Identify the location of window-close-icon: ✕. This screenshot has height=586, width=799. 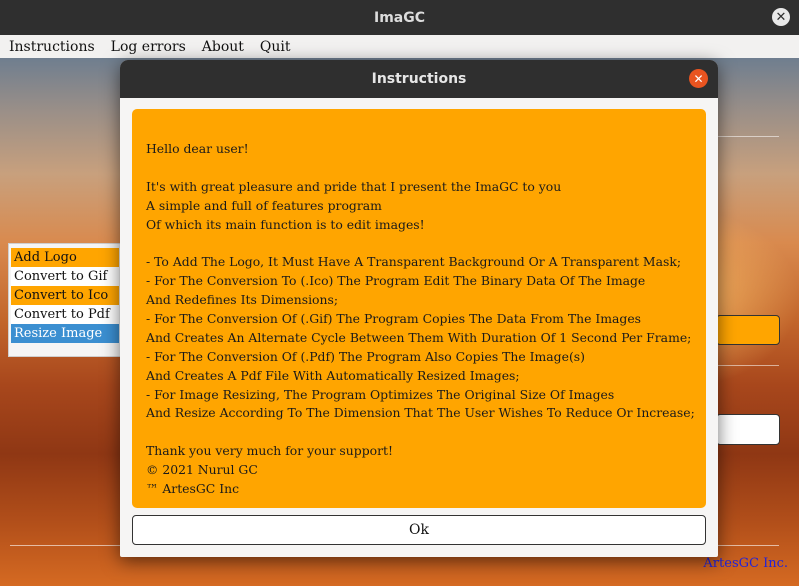
(781, 17).